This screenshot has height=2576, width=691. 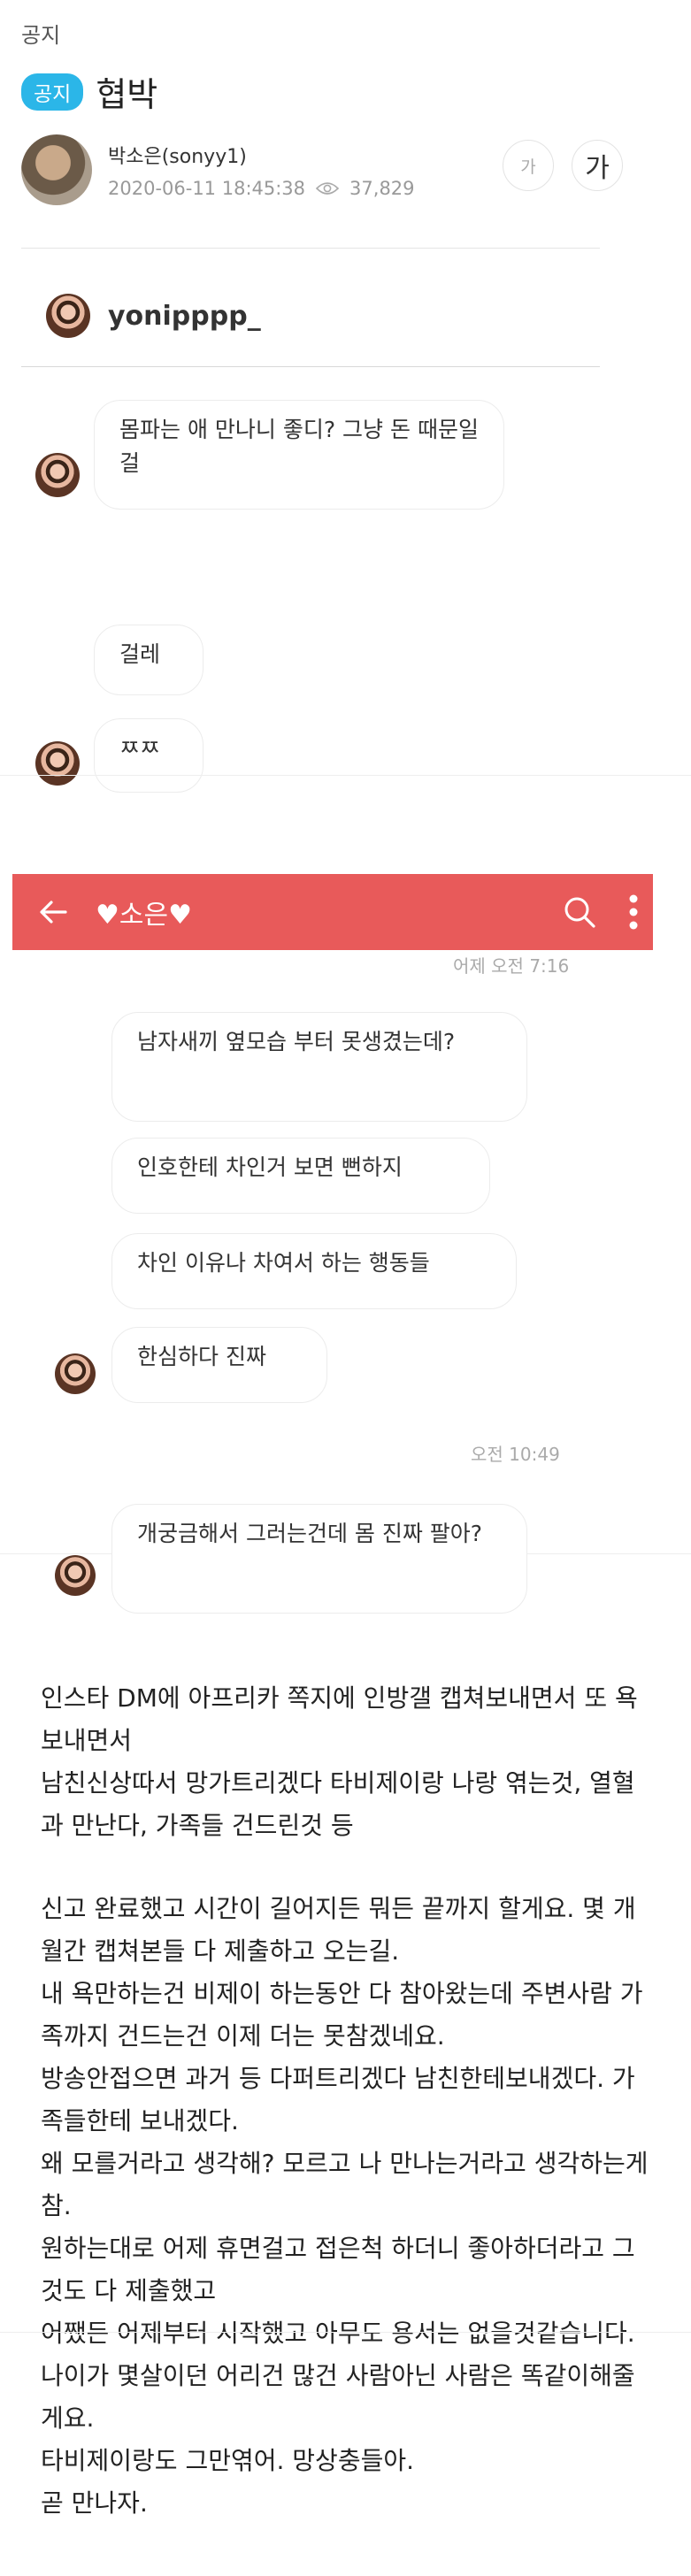 I want to click on dm2-message: 개궁금해서 그러는건데 몸 진짜 팔아?, so click(x=319, y=1559).